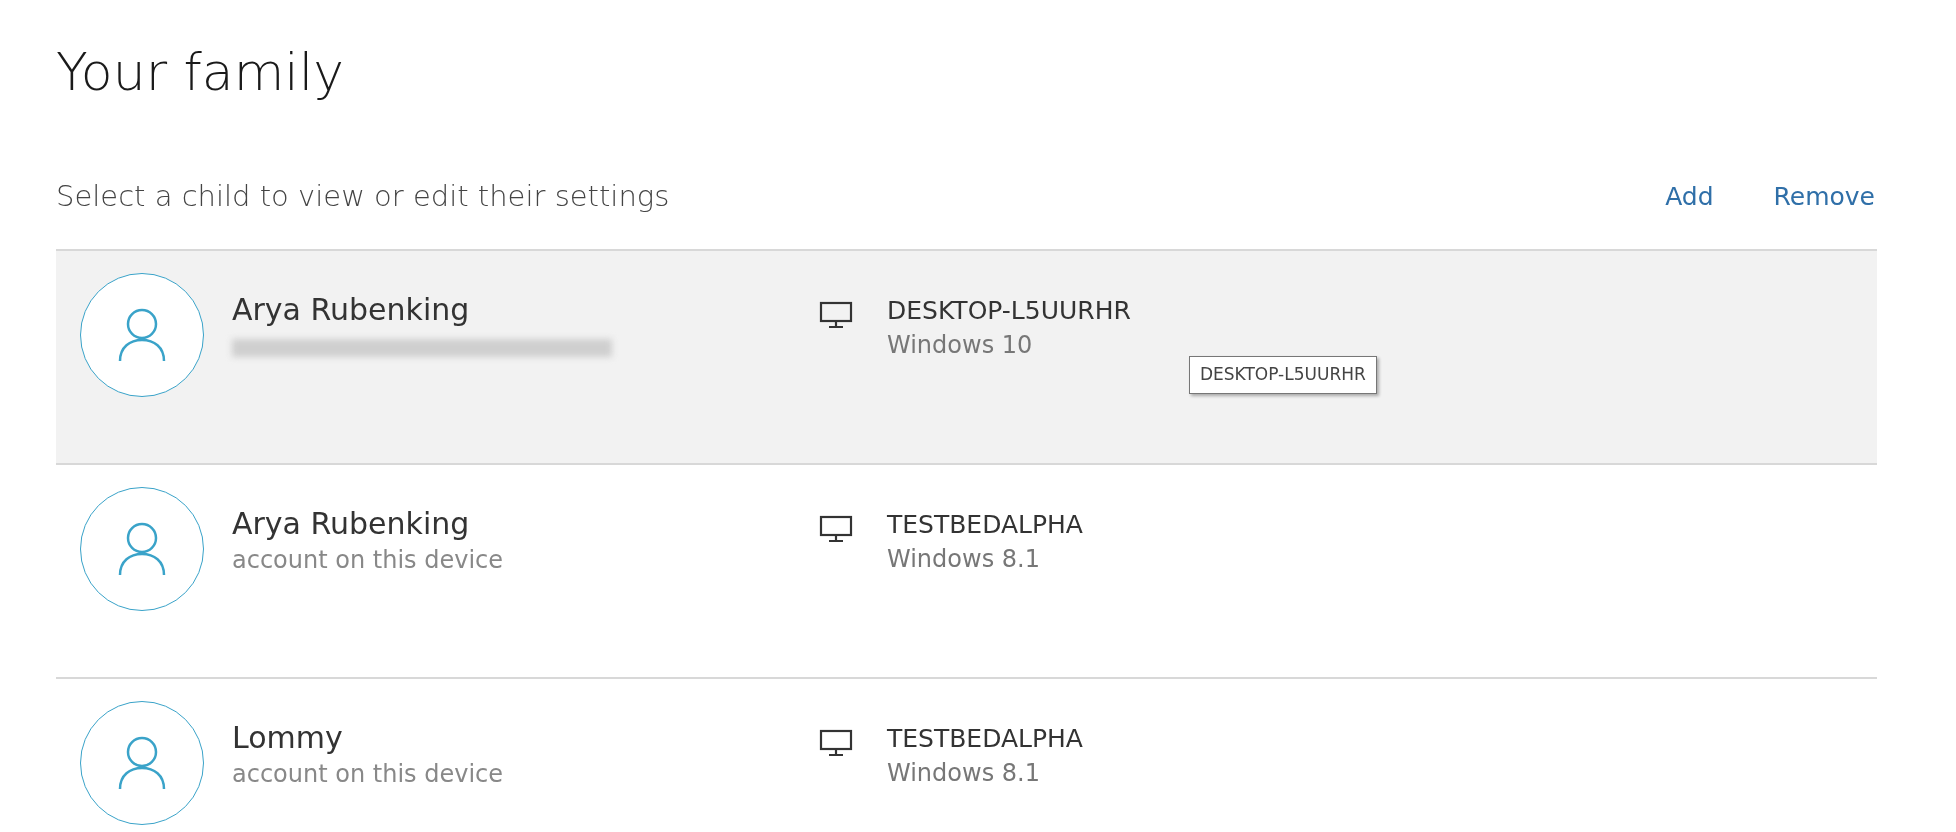  Describe the element at coordinates (1824, 197) in the screenshot. I see `action-link: Remove` at that location.